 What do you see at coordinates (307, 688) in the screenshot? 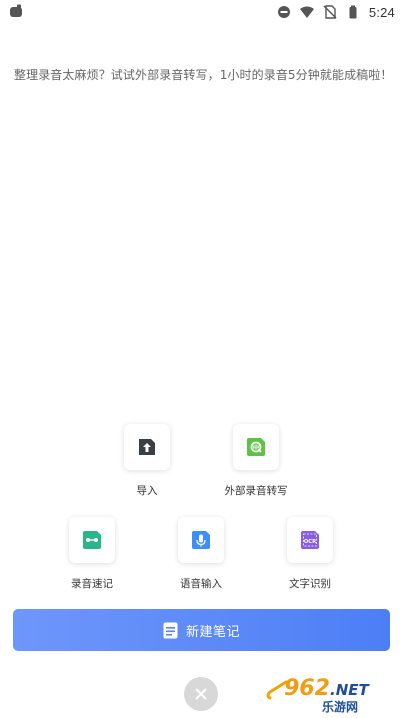
I see `svg-text: 962` at bounding box center [307, 688].